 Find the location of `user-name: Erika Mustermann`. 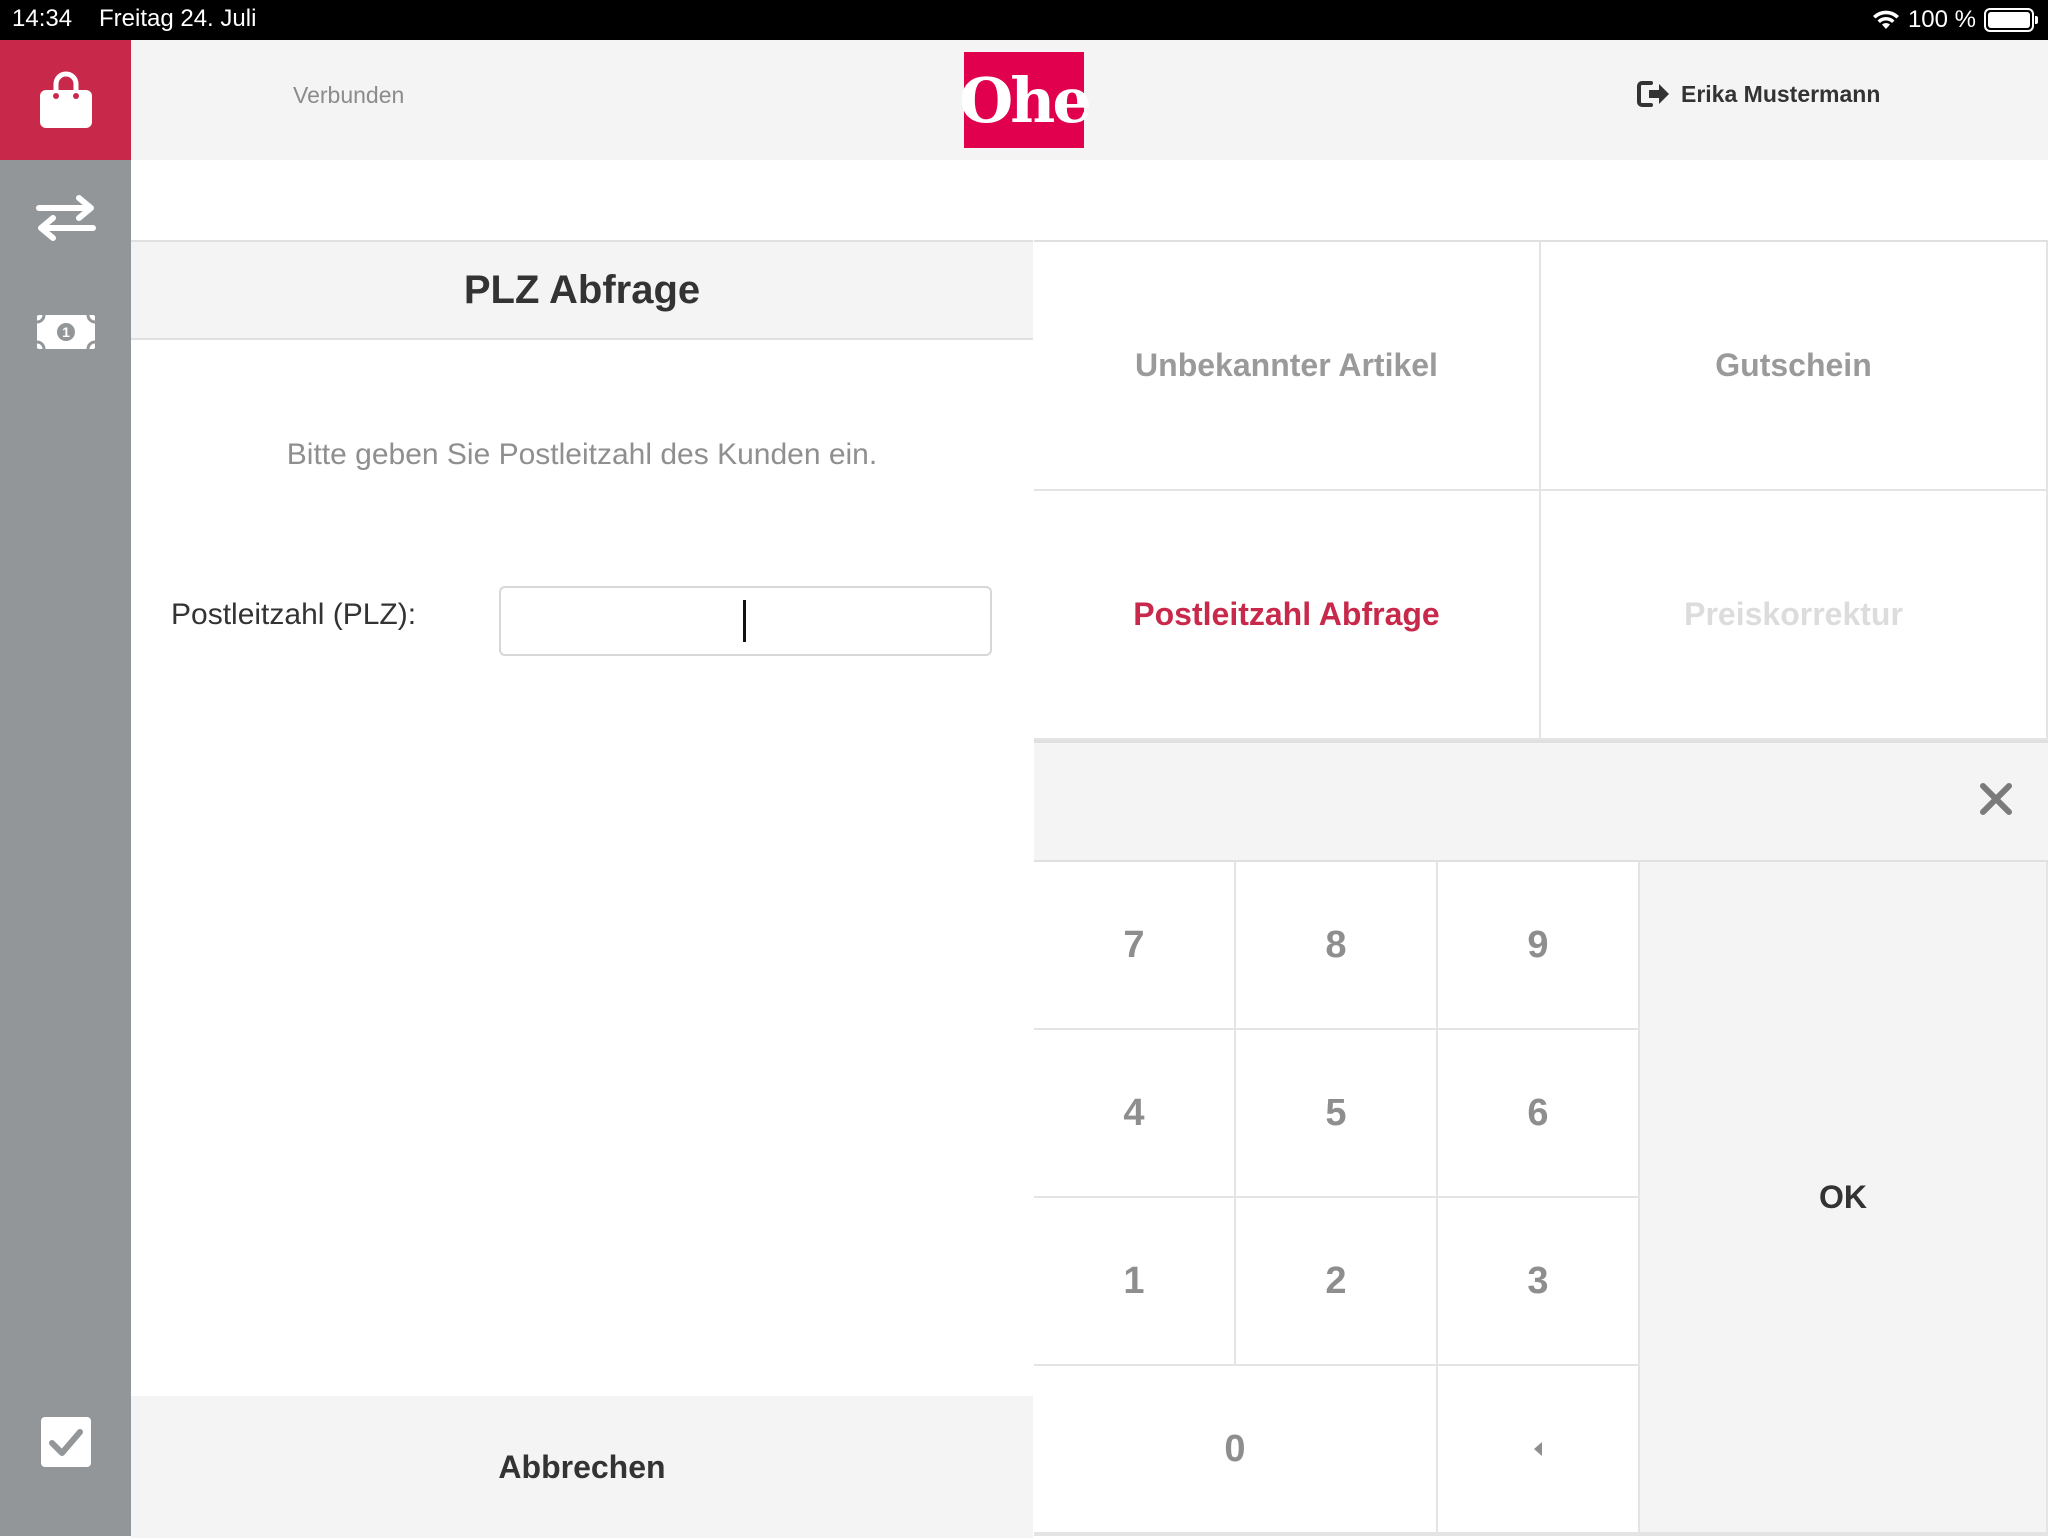

user-name: Erika Mustermann is located at coordinates (1781, 93).